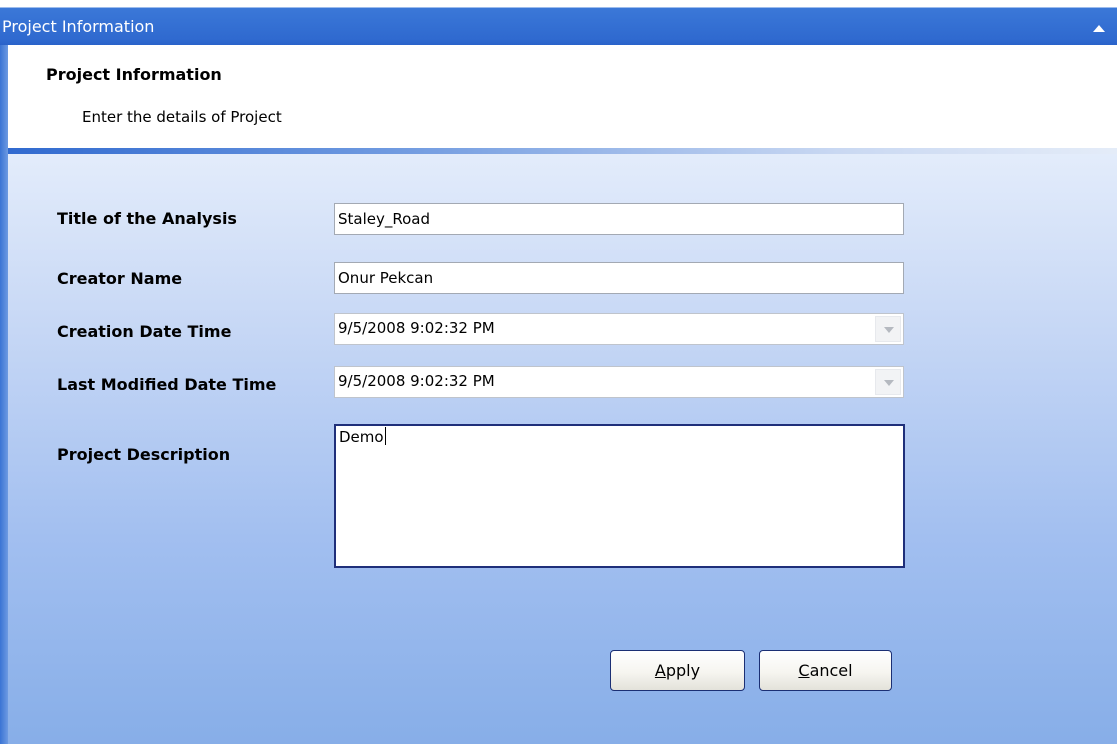 This screenshot has width=1117, height=744. What do you see at coordinates (619, 278) in the screenshot?
I see `creator-name-input` at bounding box center [619, 278].